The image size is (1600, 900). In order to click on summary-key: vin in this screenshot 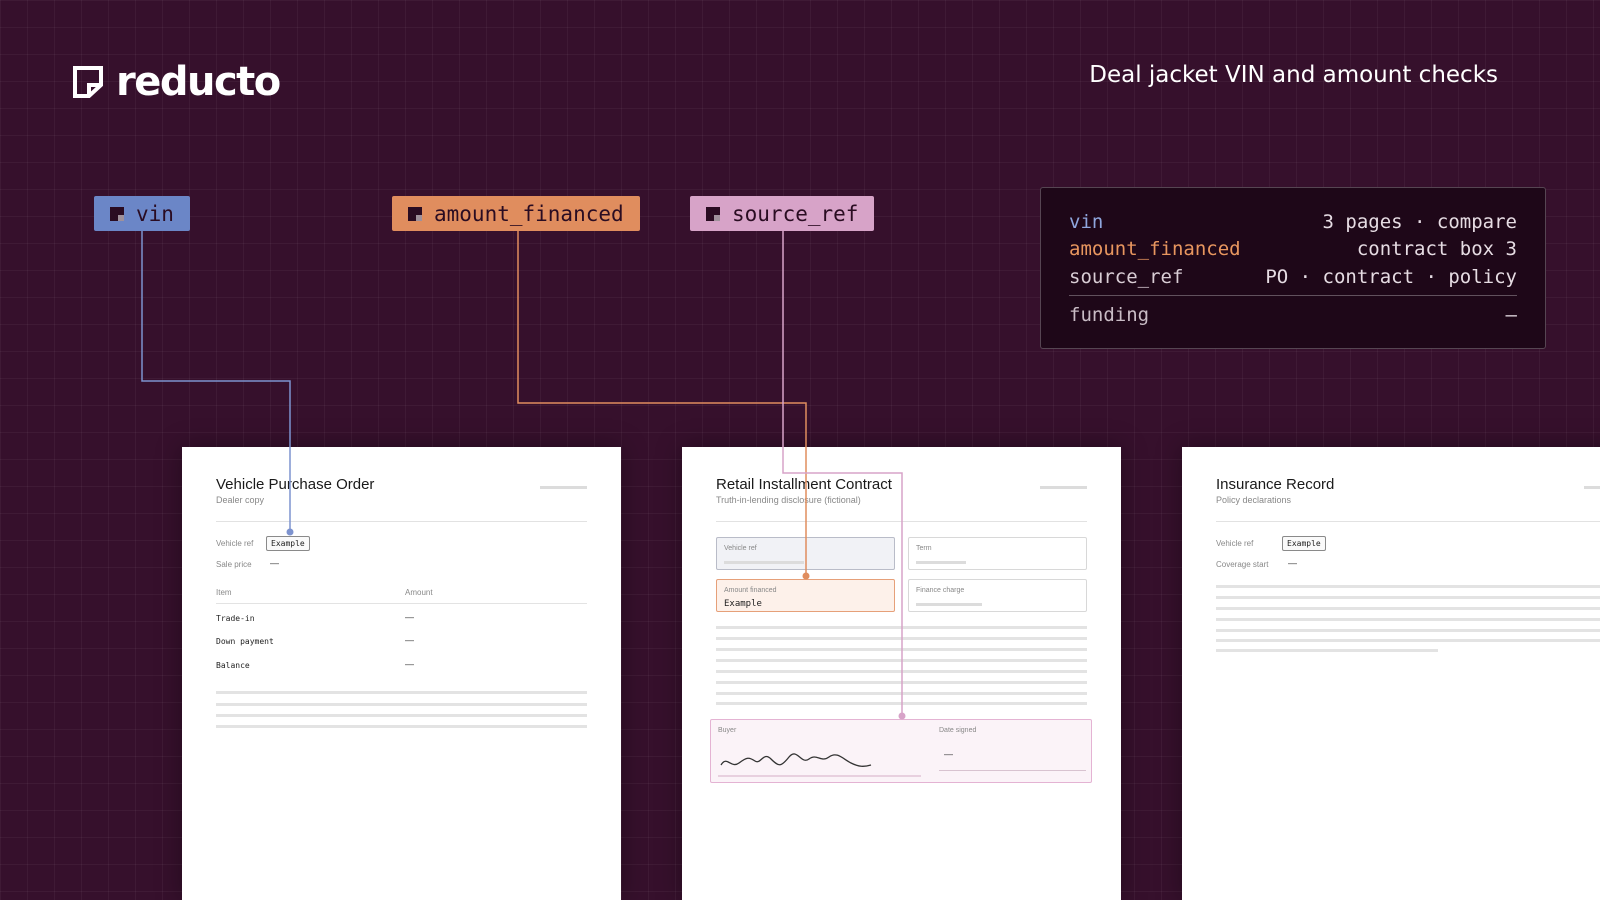, I will do `click(1086, 221)`.